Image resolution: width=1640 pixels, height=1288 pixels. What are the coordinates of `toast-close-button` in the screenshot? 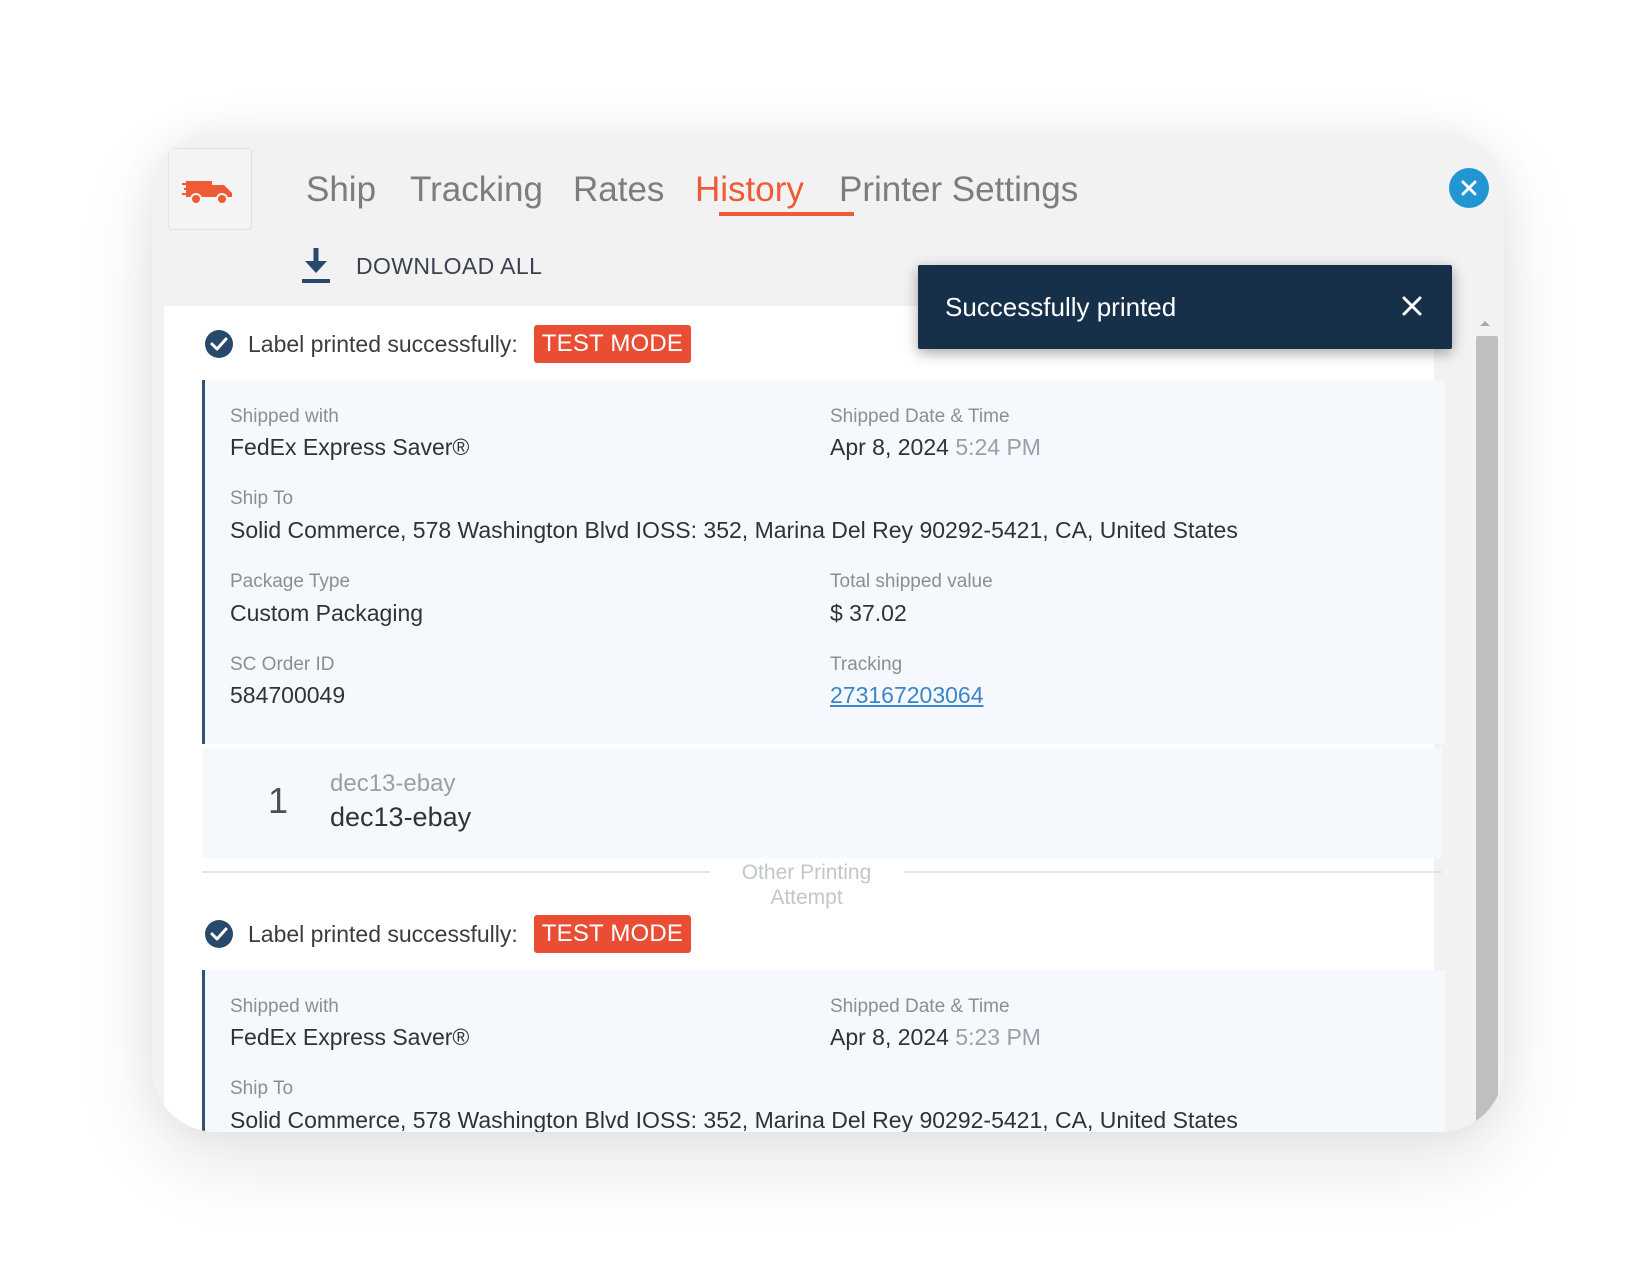 It's located at (1412, 308).